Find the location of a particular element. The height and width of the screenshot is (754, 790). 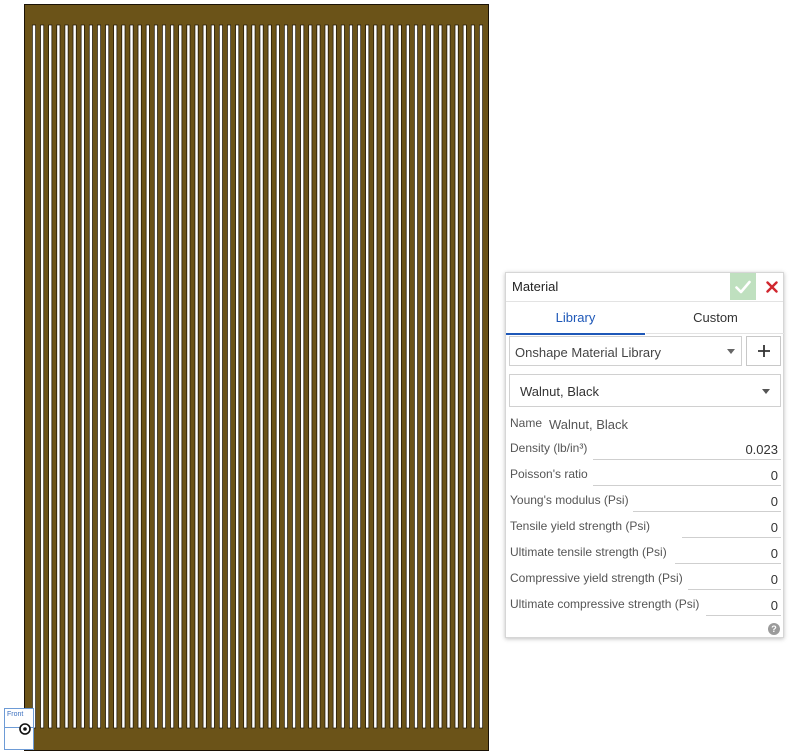

dialog-header: Material is located at coordinates (644, 287).